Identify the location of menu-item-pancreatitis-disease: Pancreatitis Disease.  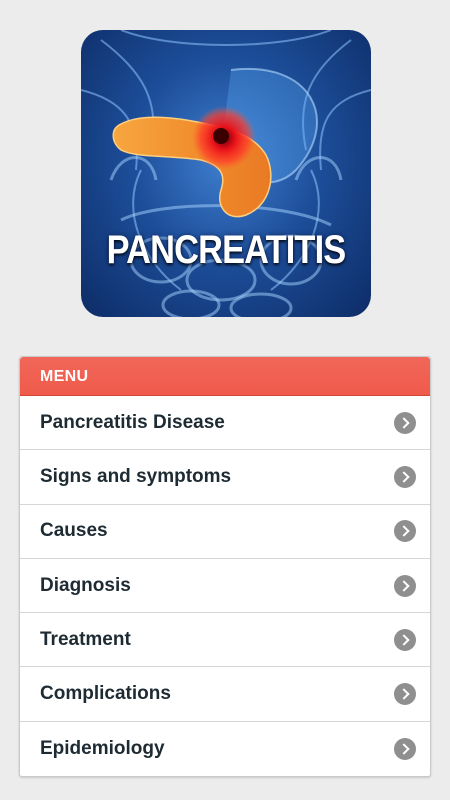
(225, 423).